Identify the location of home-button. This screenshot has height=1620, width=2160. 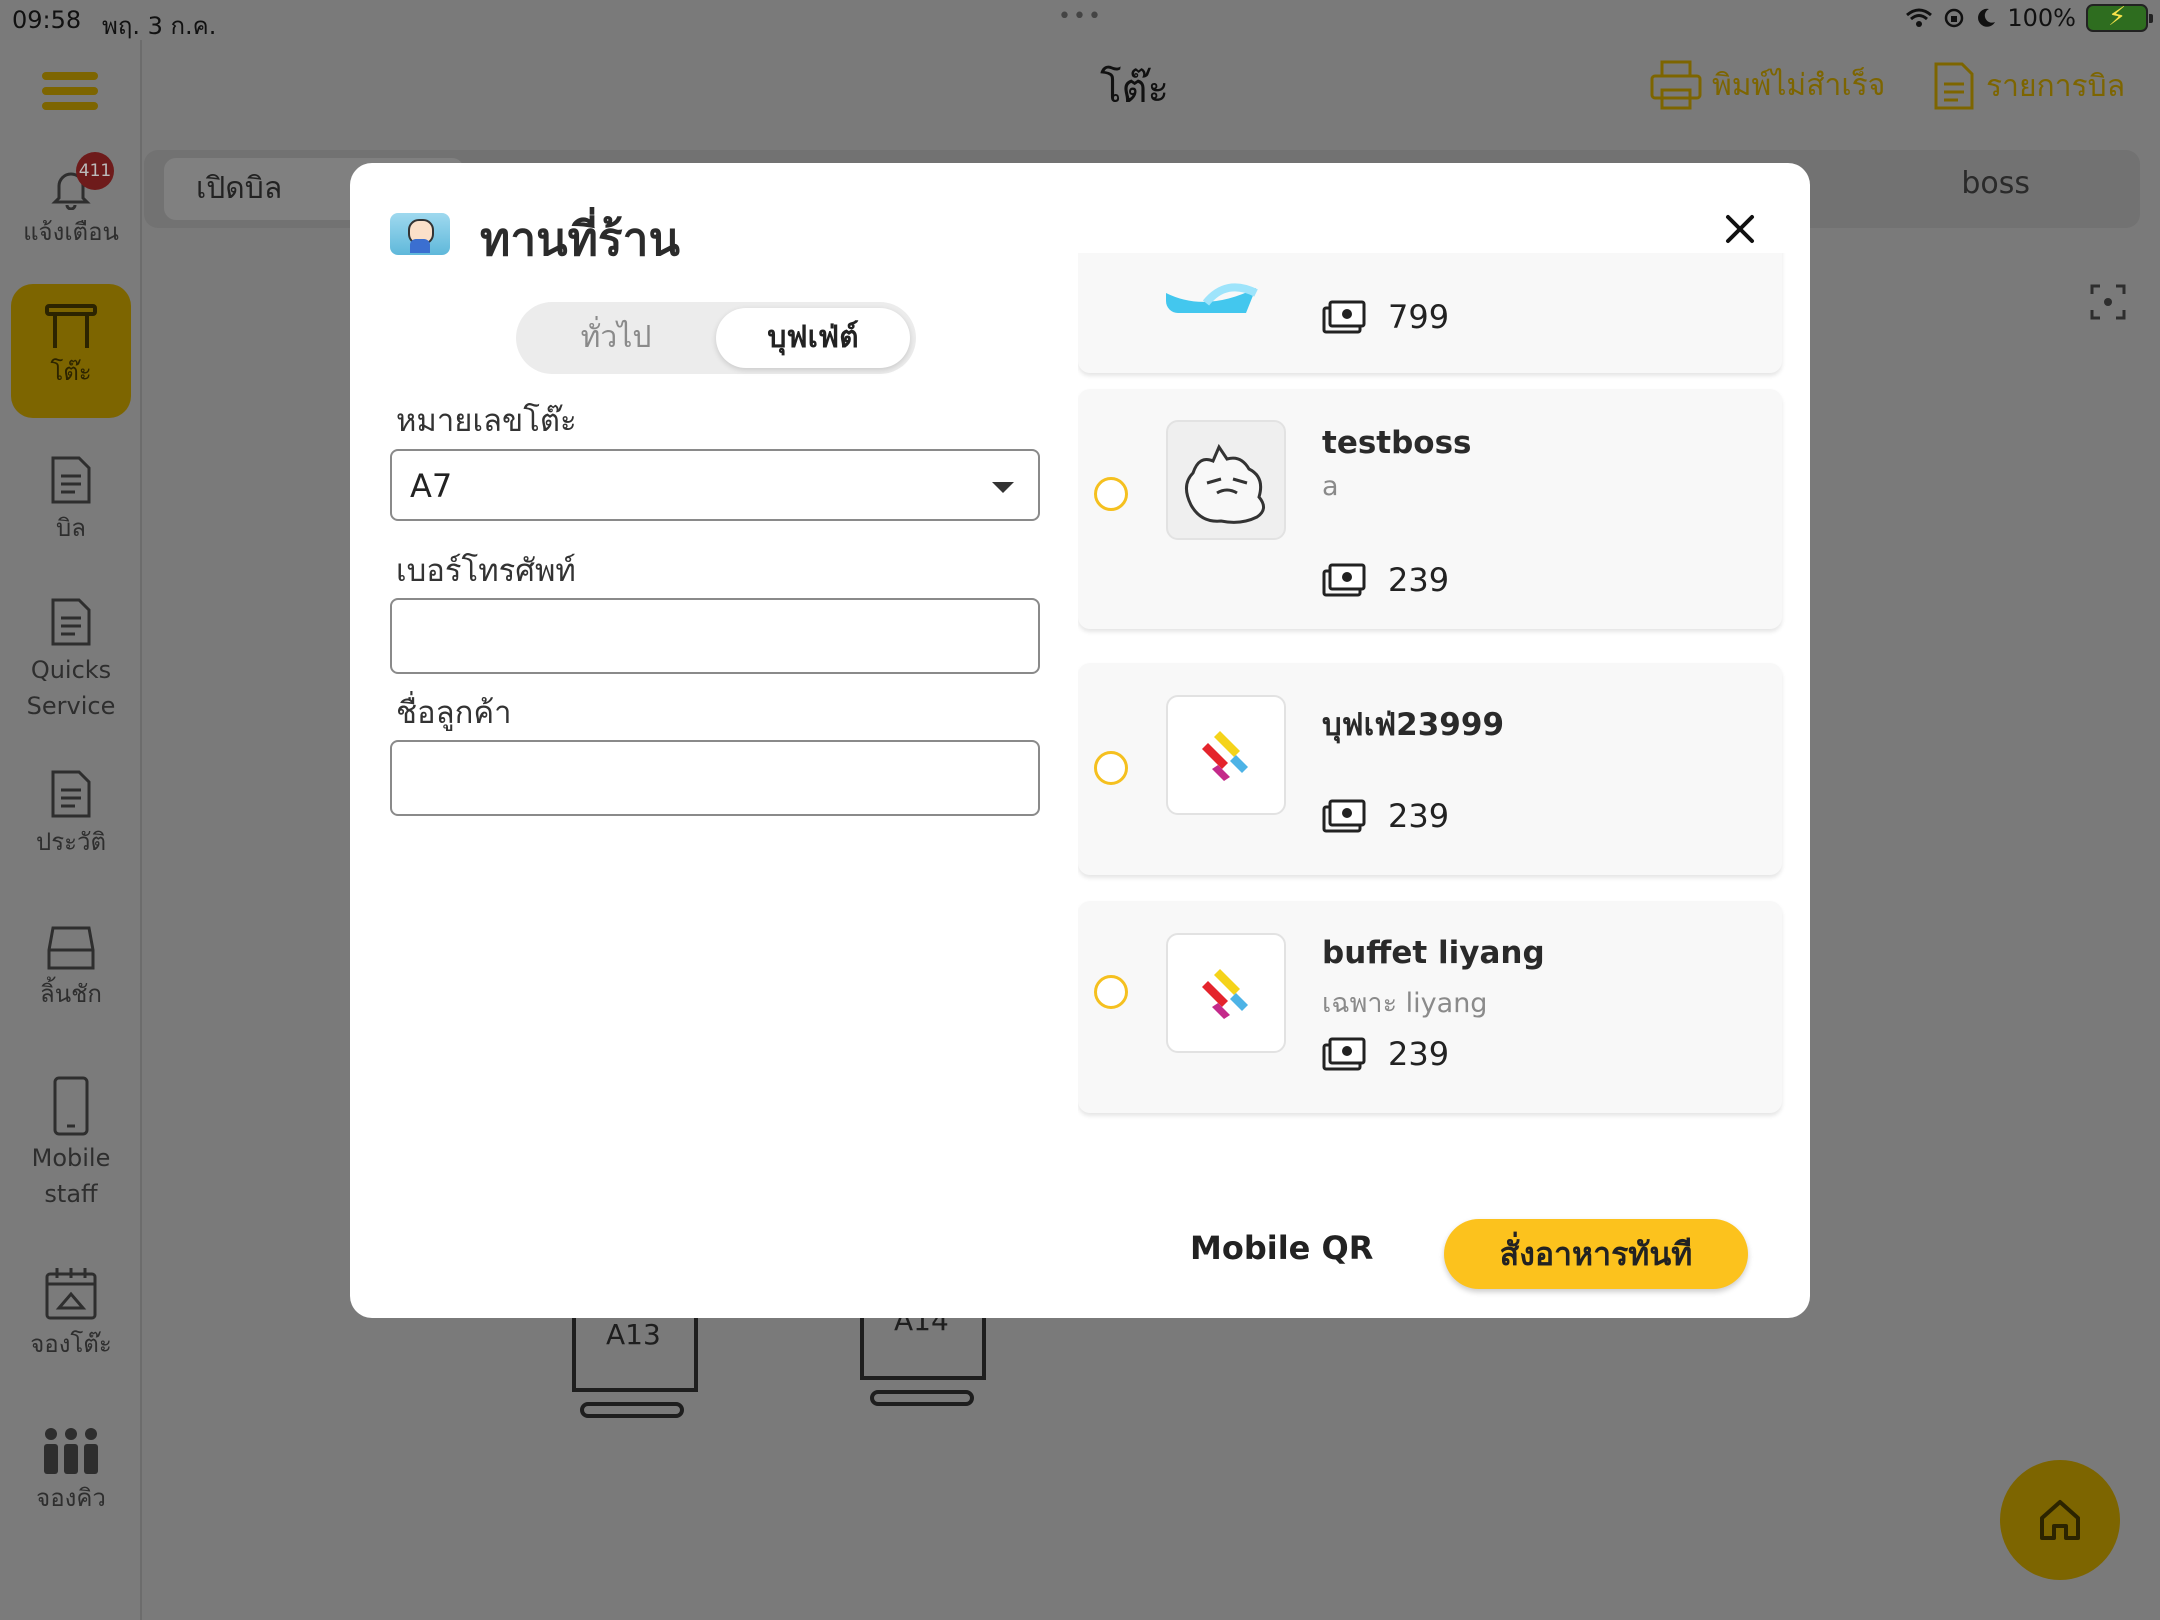
(2060, 1520).